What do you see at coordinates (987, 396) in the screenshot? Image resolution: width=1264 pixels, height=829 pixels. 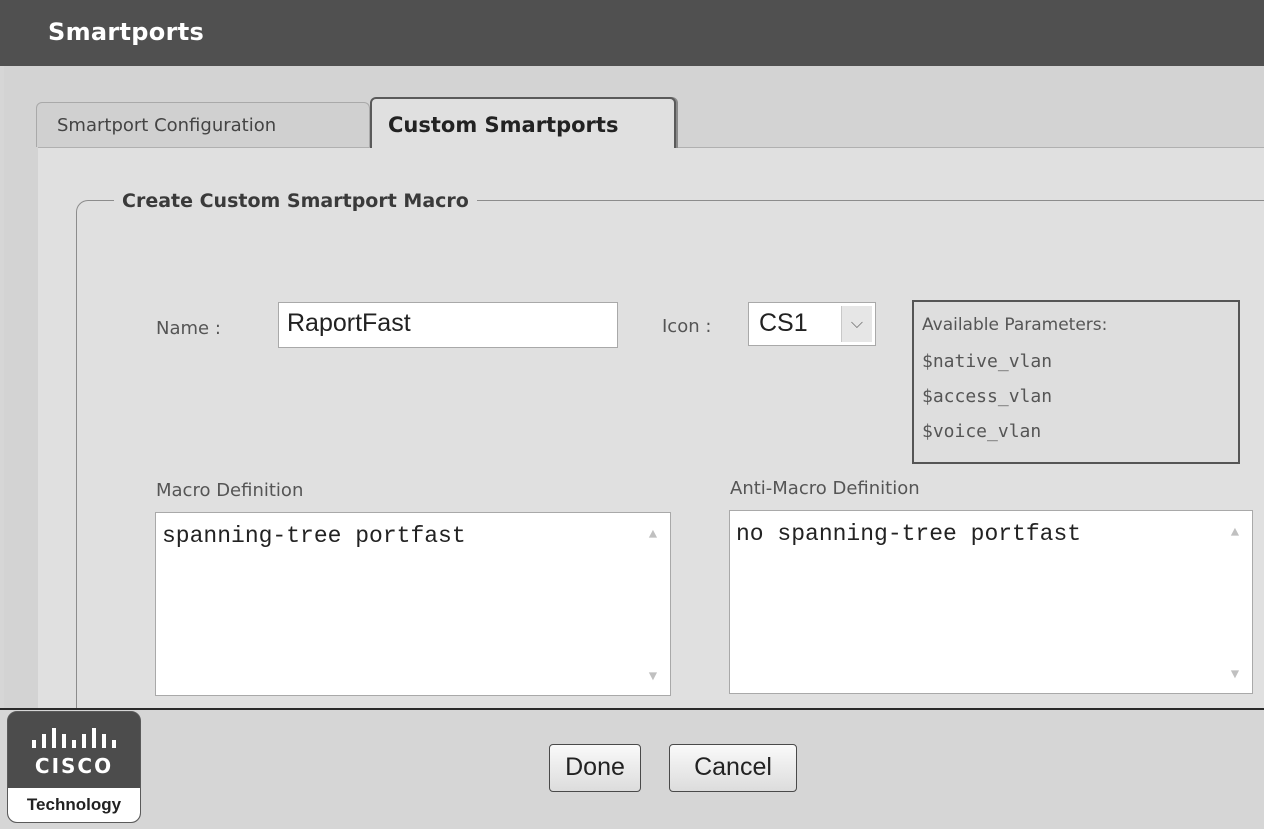 I see `parameter-item: $access_vlan` at bounding box center [987, 396].